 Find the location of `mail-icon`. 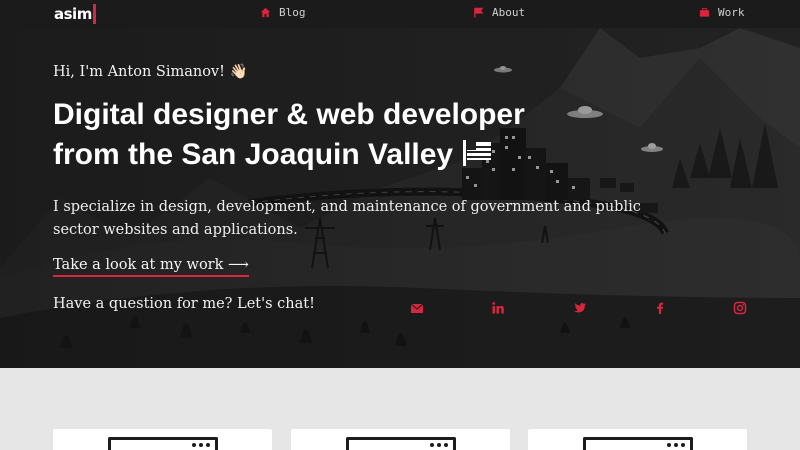

mail-icon is located at coordinates (417, 308).